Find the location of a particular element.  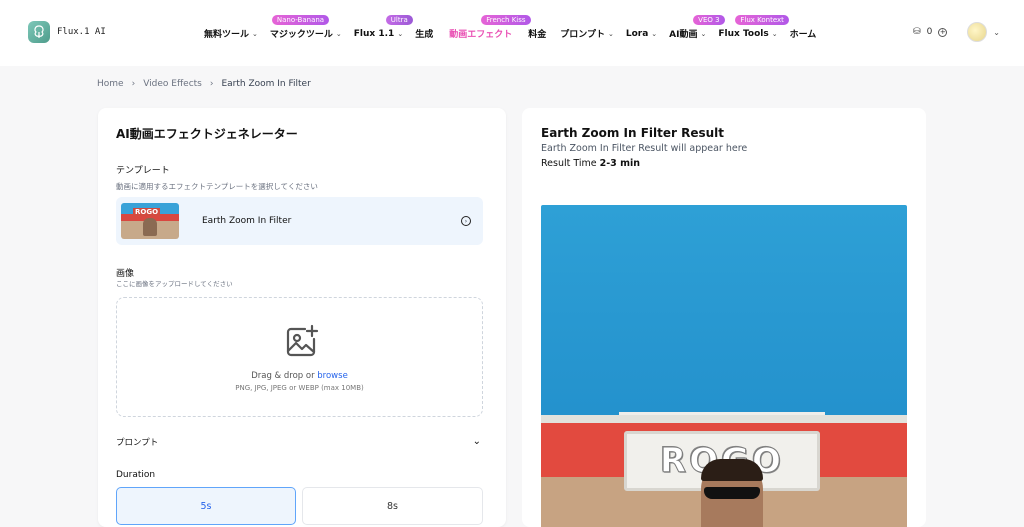

breadcrumb-current: Earth Zoom In Filter is located at coordinates (266, 84).